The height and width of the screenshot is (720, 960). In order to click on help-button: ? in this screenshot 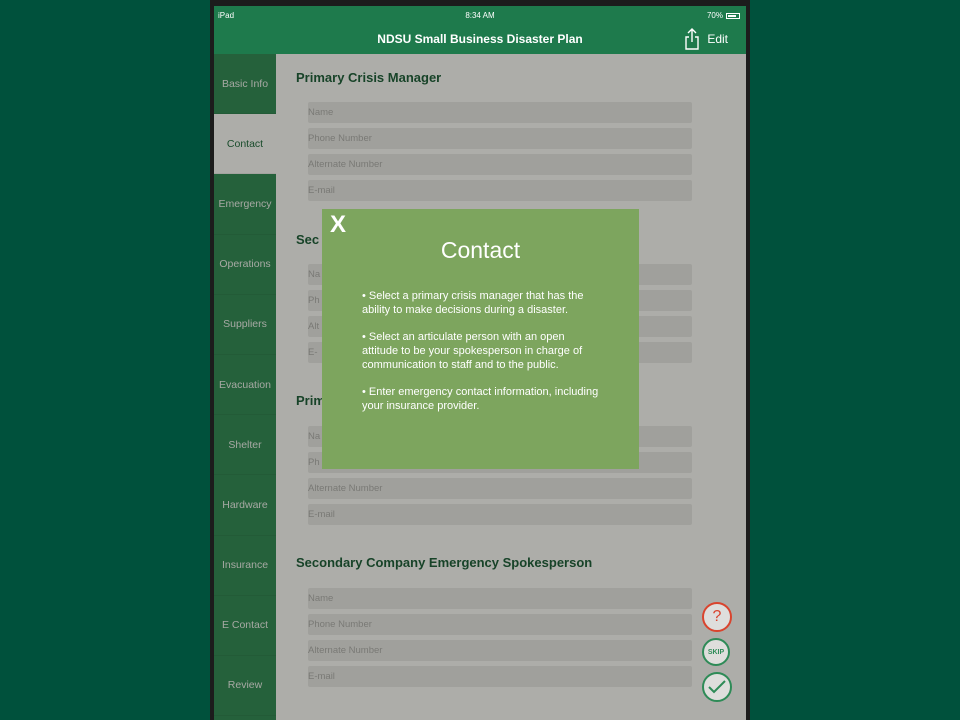, I will do `click(717, 617)`.